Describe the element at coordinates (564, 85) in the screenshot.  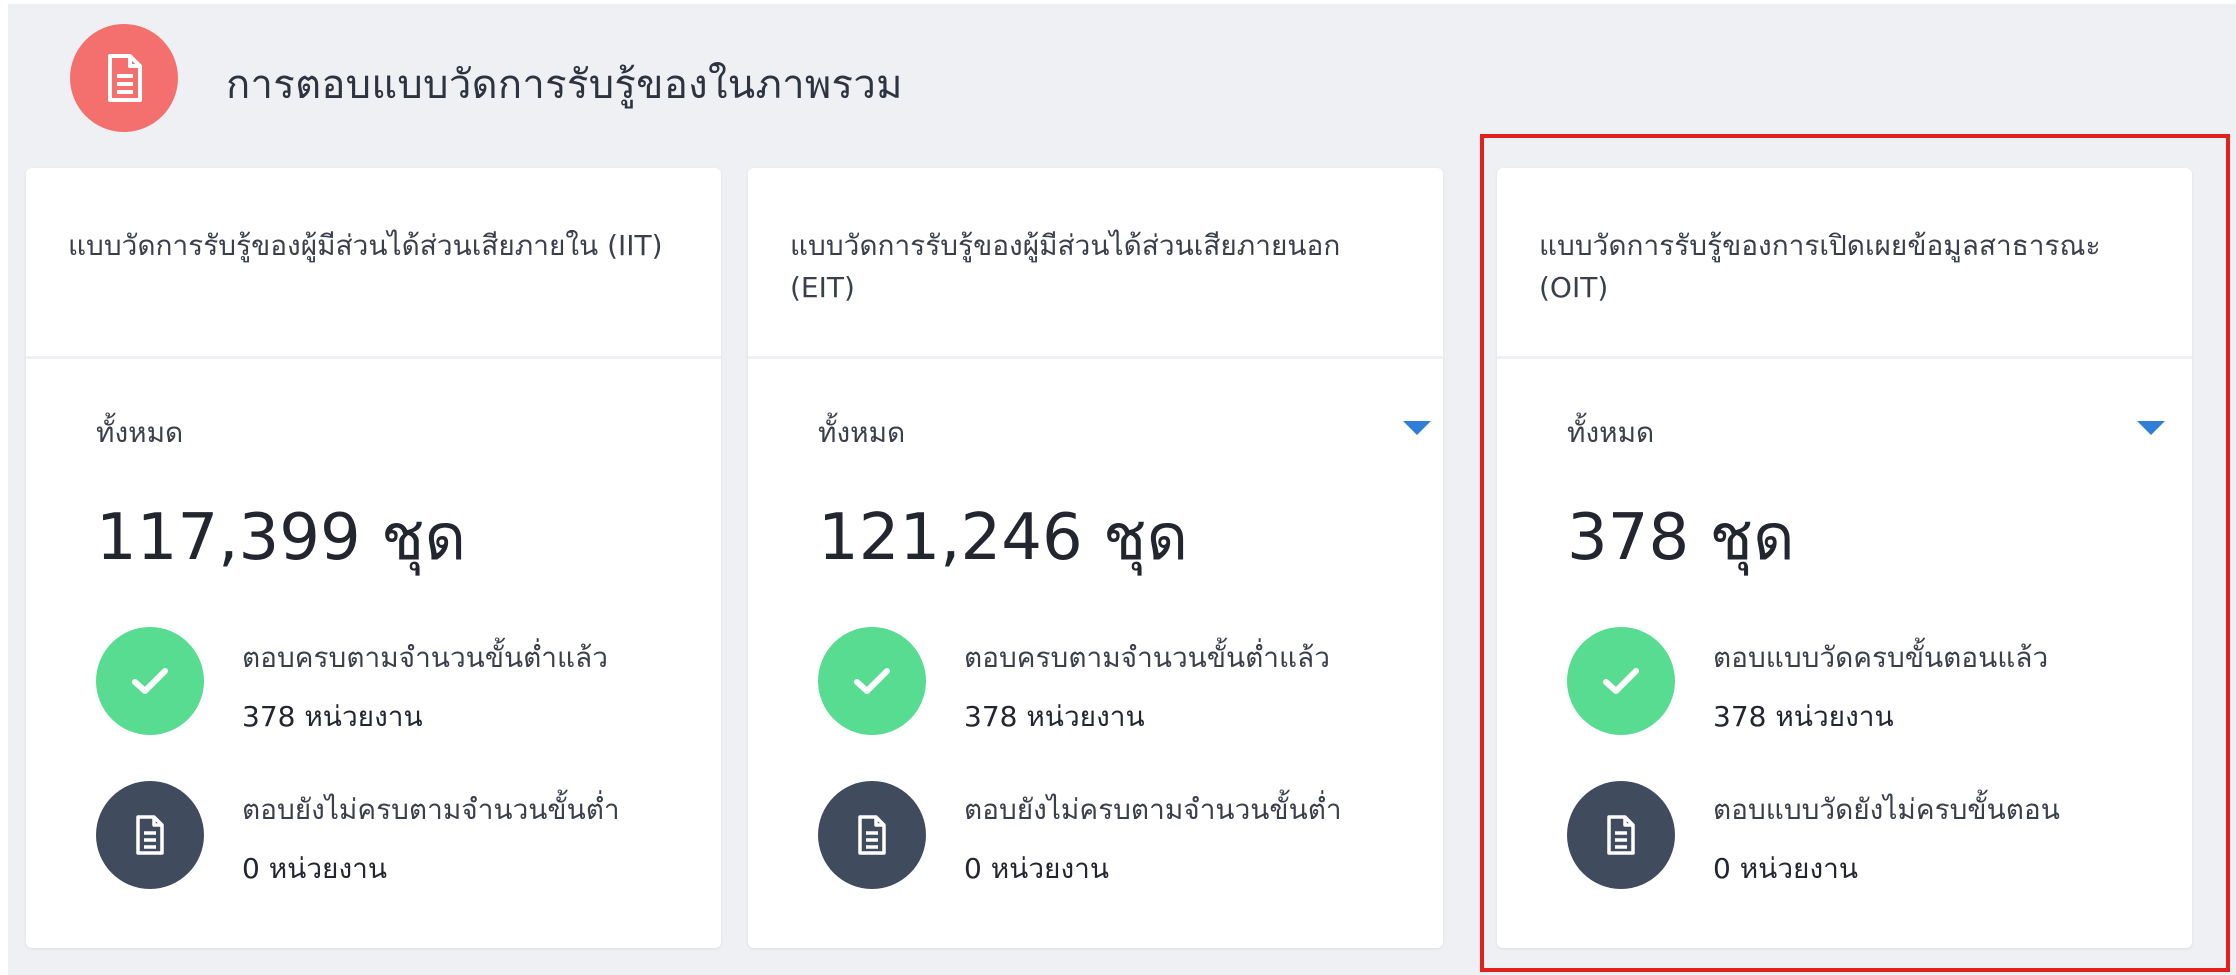
I see `page-title: การตอบแบบวัดการรับรู้ของในภาพรวม` at that location.